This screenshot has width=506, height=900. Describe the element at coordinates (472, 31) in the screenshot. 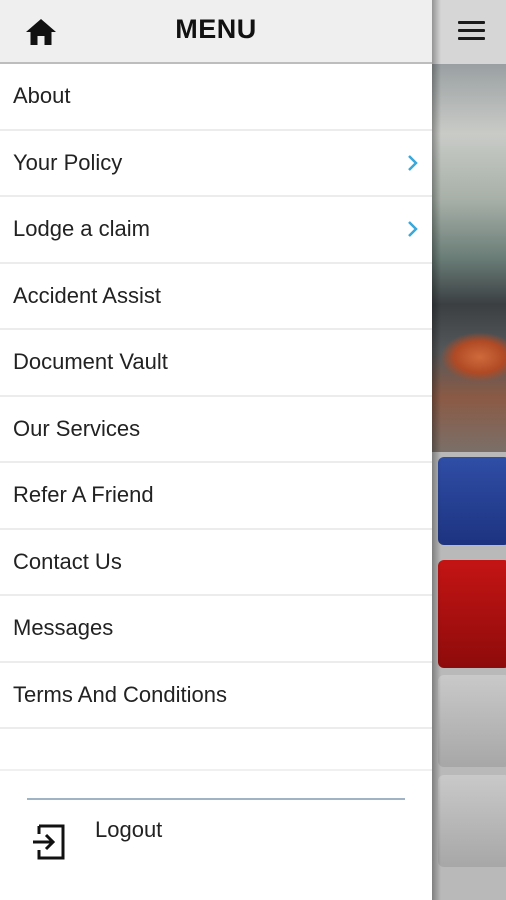

I see `hamburger-menu-icon` at that location.